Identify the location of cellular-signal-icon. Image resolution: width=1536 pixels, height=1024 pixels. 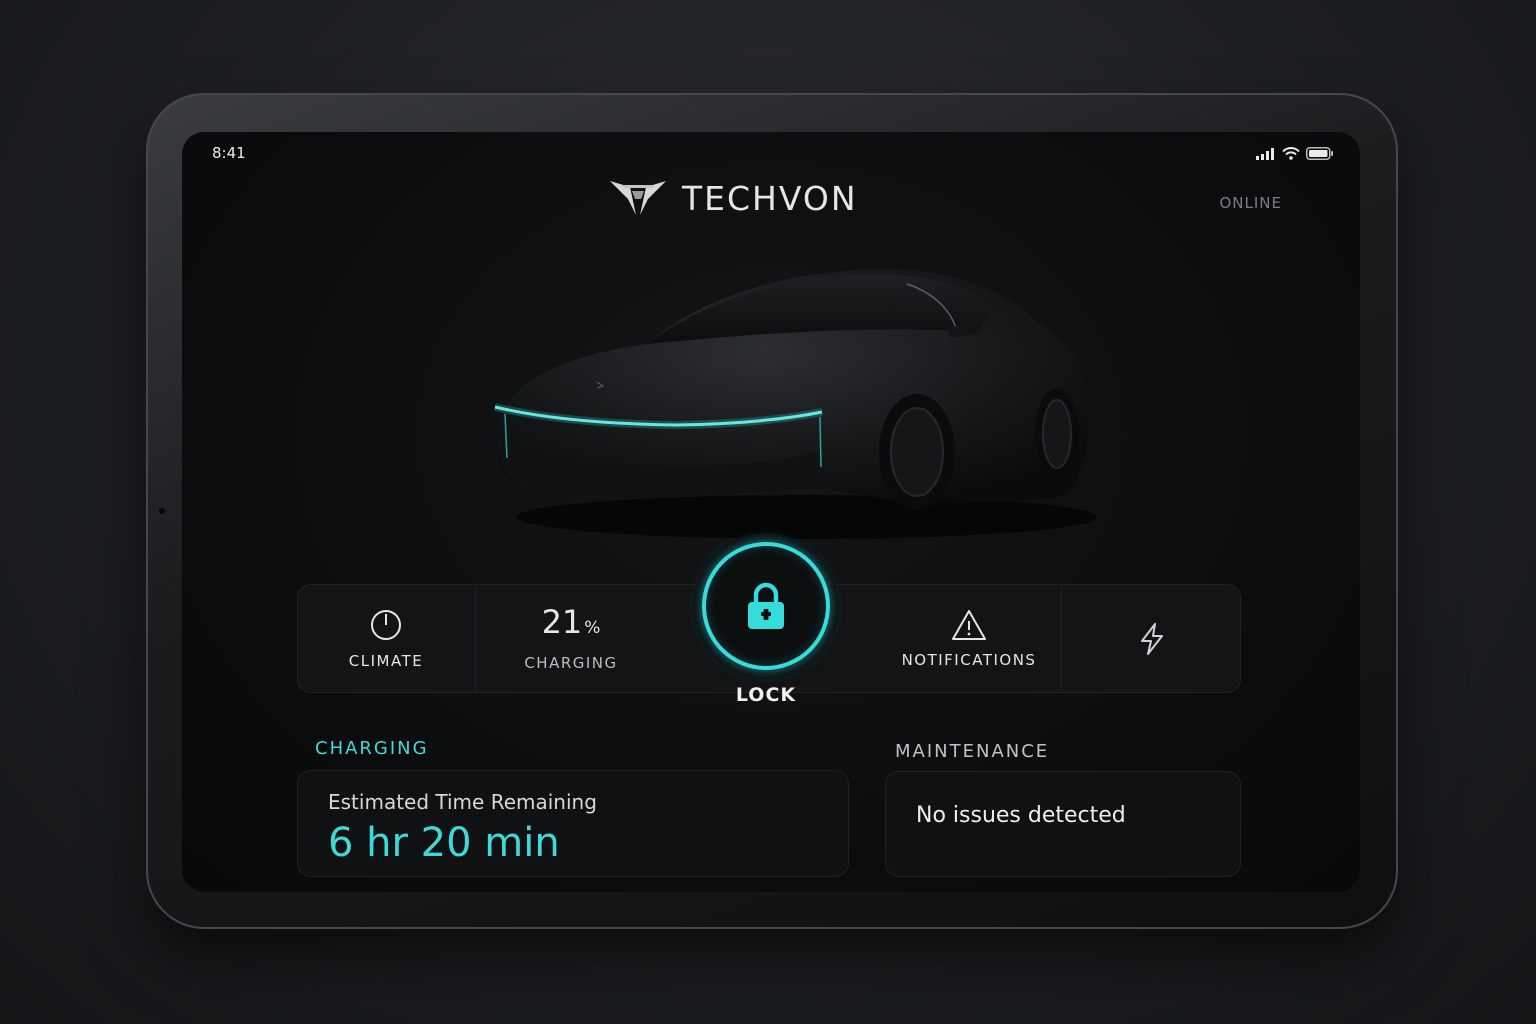
(1265, 153).